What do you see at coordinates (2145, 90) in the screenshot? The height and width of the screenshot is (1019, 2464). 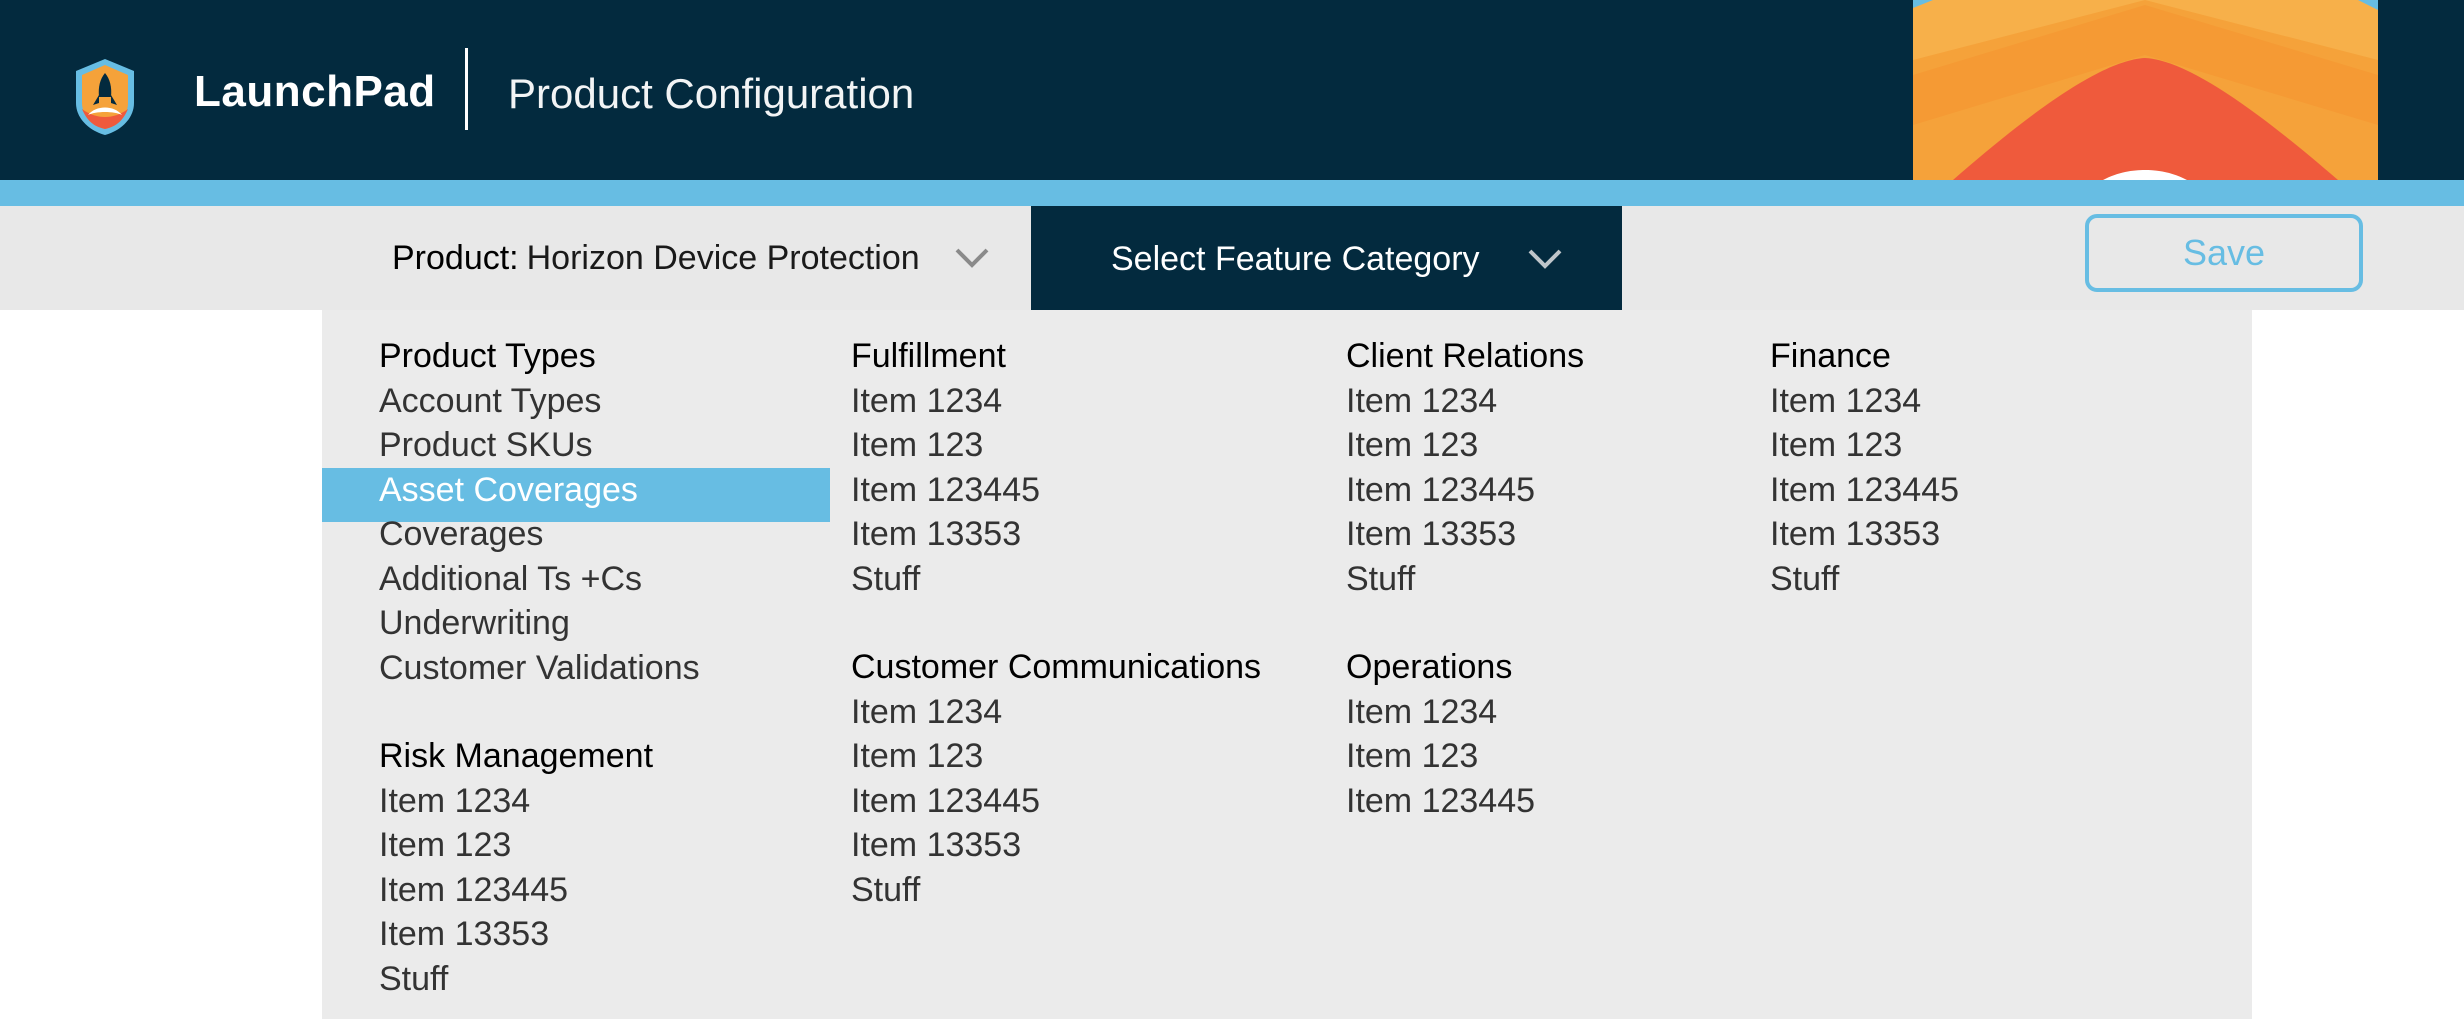 I see `banner-artwork` at bounding box center [2145, 90].